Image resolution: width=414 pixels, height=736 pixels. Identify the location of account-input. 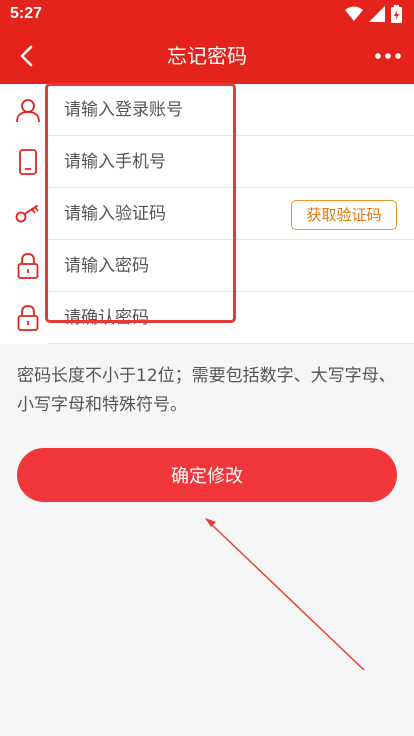
(149, 110).